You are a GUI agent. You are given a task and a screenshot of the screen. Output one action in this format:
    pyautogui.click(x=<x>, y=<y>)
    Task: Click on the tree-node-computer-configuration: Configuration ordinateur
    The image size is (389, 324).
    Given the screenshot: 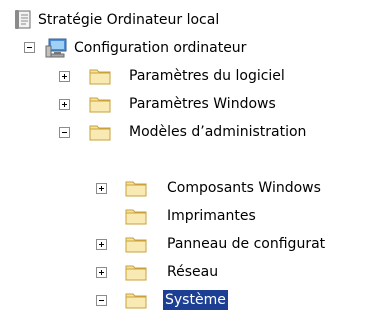 What is the action you would take?
    pyautogui.click(x=194, y=48)
    